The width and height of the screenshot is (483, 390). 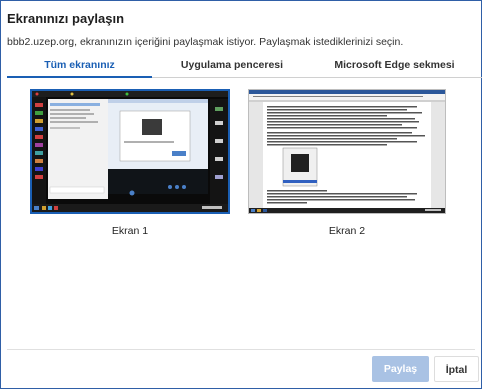 What do you see at coordinates (79, 66) in the screenshot?
I see `tab-entire-screen: Tüm ekranınız` at bounding box center [79, 66].